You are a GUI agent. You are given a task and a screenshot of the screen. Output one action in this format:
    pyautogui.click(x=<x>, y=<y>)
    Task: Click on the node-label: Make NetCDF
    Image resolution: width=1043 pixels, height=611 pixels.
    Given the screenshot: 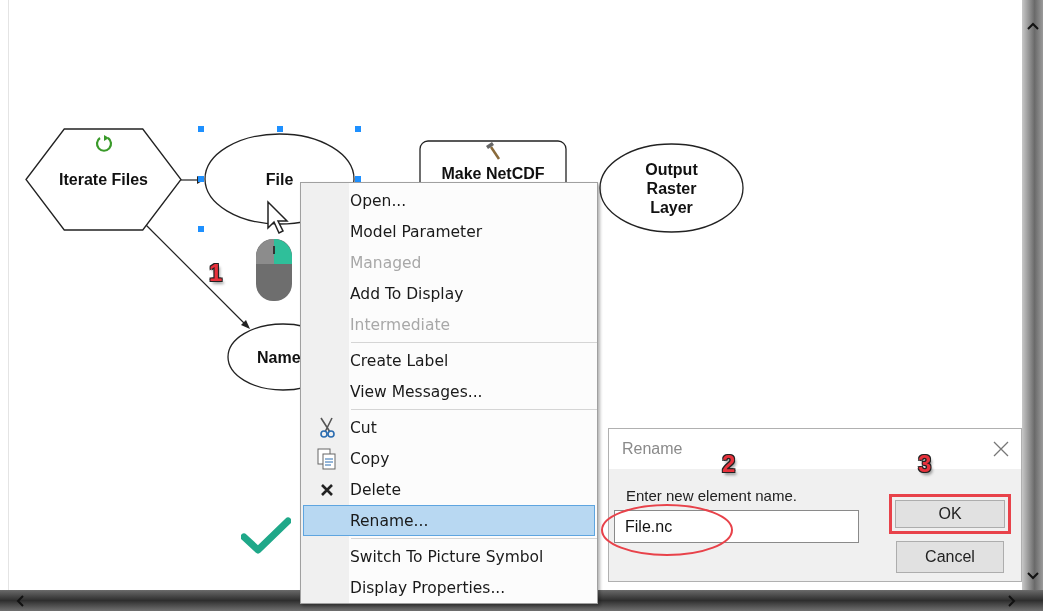 What is the action you would take?
    pyautogui.click(x=493, y=173)
    